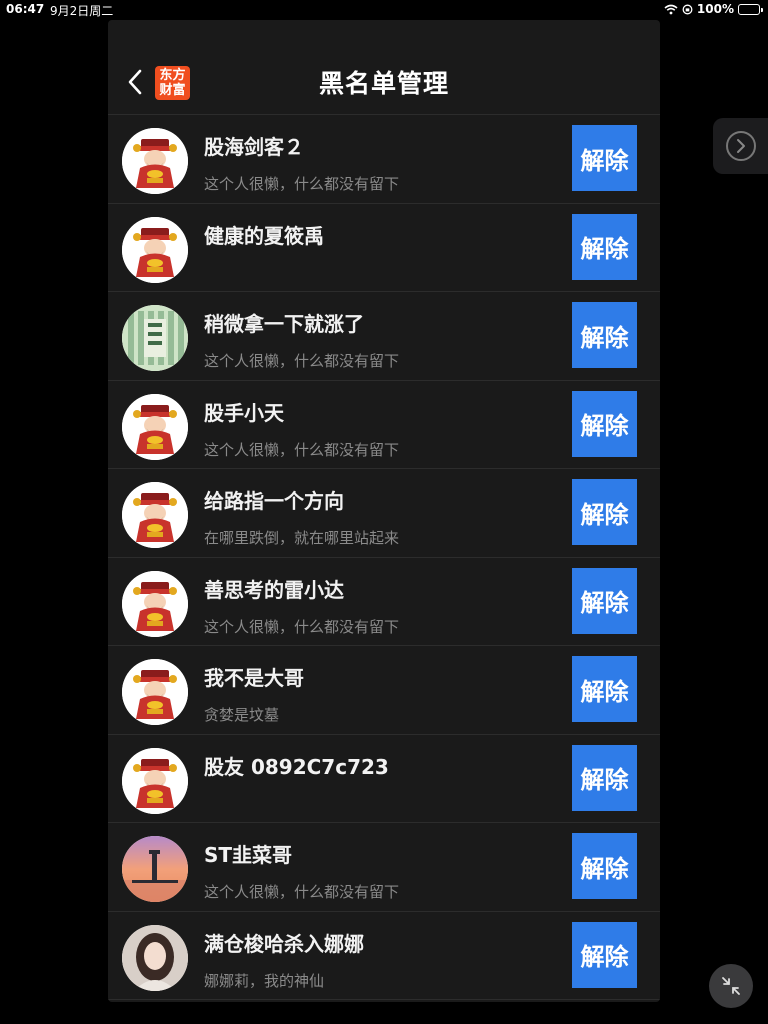 The image size is (768, 1024). What do you see at coordinates (25, 9) in the screenshot?
I see `status-time: 06:47` at bounding box center [25, 9].